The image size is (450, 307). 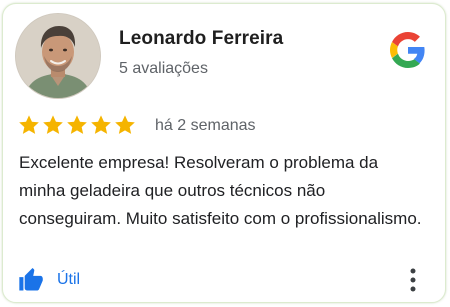 I want to click on reviewer-photo, so click(x=58, y=56).